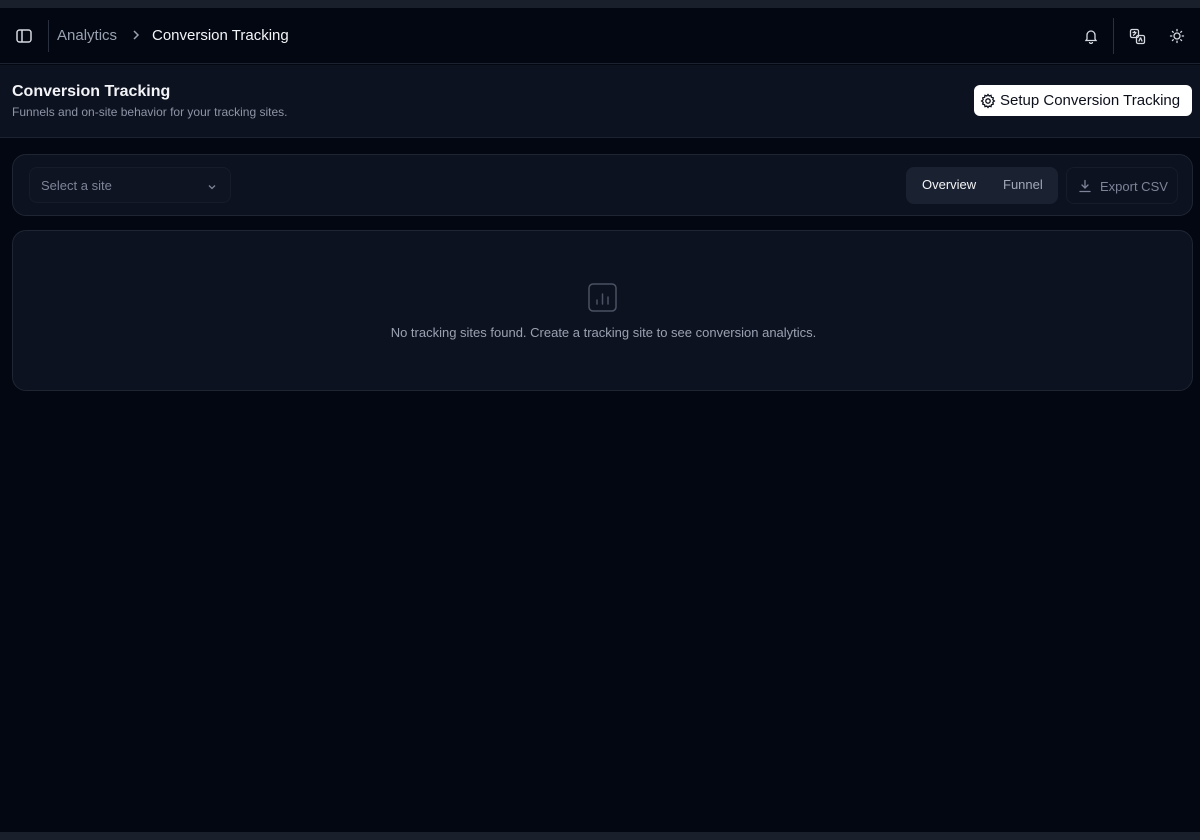 The height and width of the screenshot is (840, 1200). What do you see at coordinates (91, 91) in the screenshot?
I see `page-title: Conversion Tracking` at bounding box center [91, 91].